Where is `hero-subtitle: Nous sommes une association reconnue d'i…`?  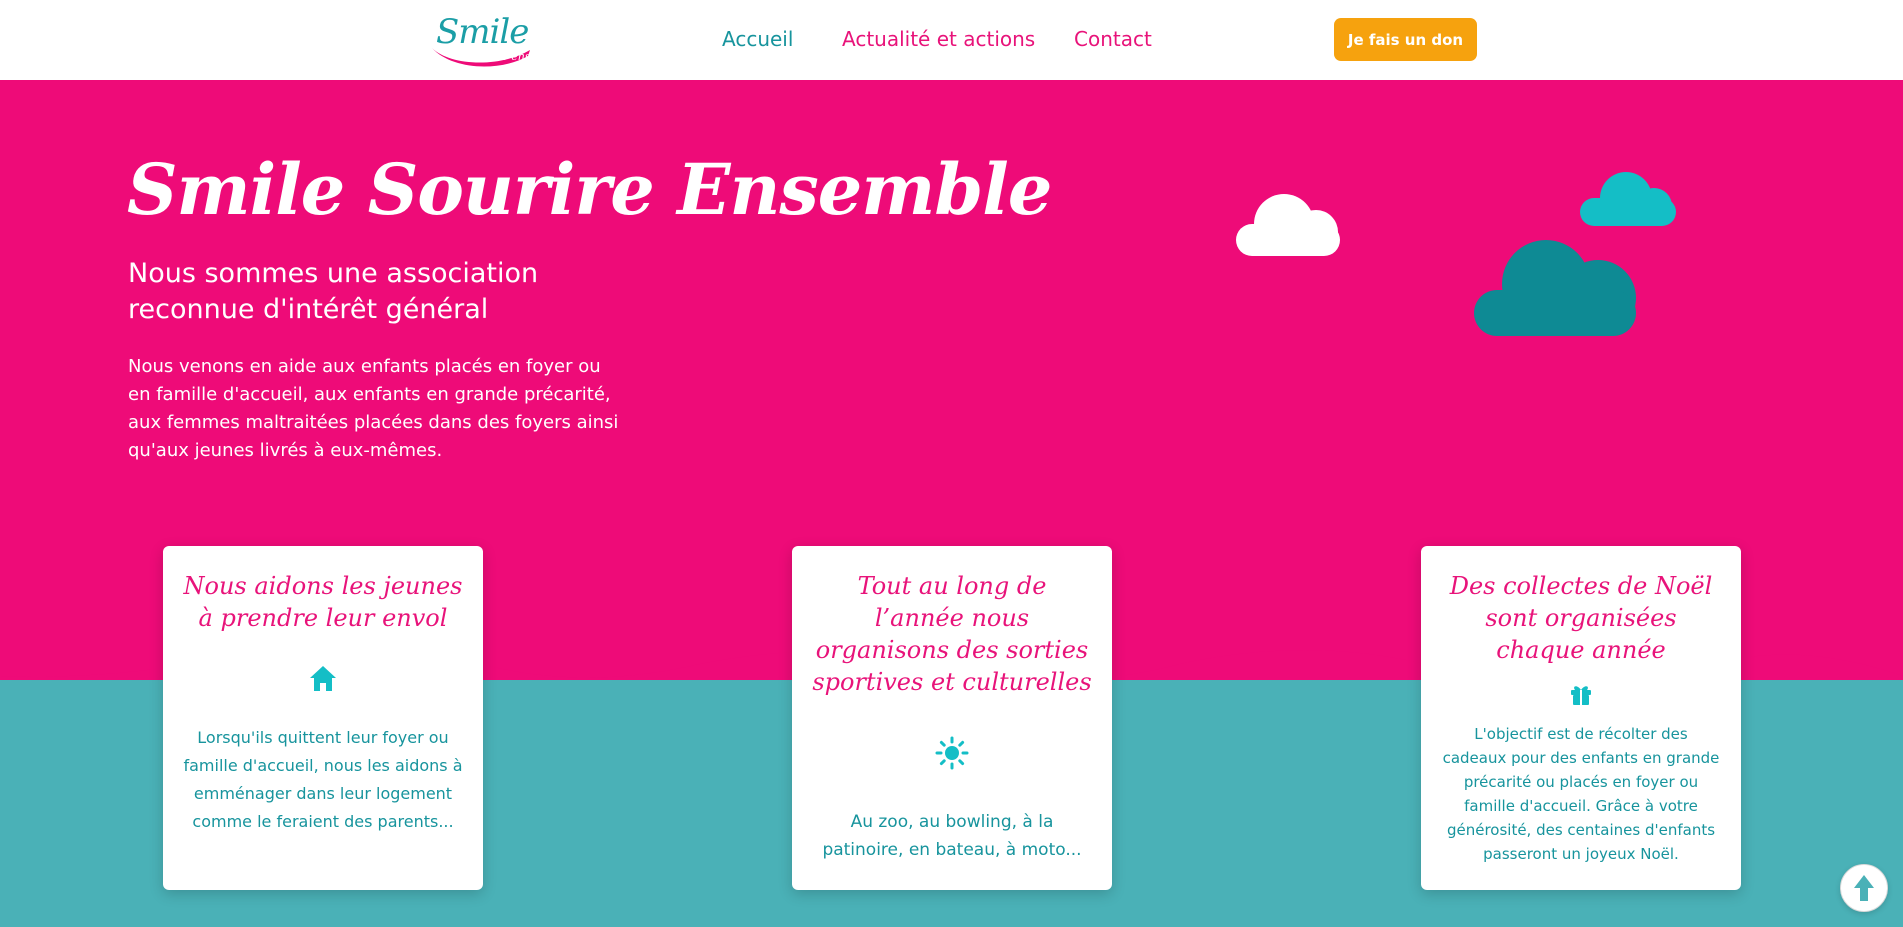 hero-subtitle: Nous sommes une association reconnue d'i… is located at coordinates (333, 291).